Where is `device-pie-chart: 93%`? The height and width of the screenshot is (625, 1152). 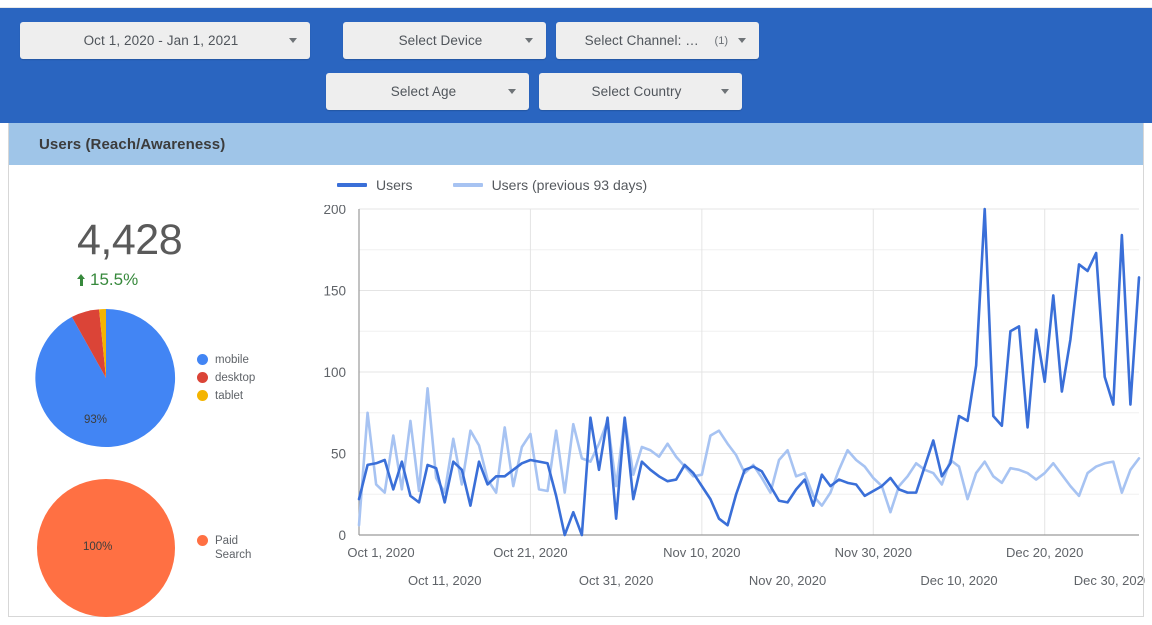
device-pie-chart: 93% is located at coordinates (106, 378).